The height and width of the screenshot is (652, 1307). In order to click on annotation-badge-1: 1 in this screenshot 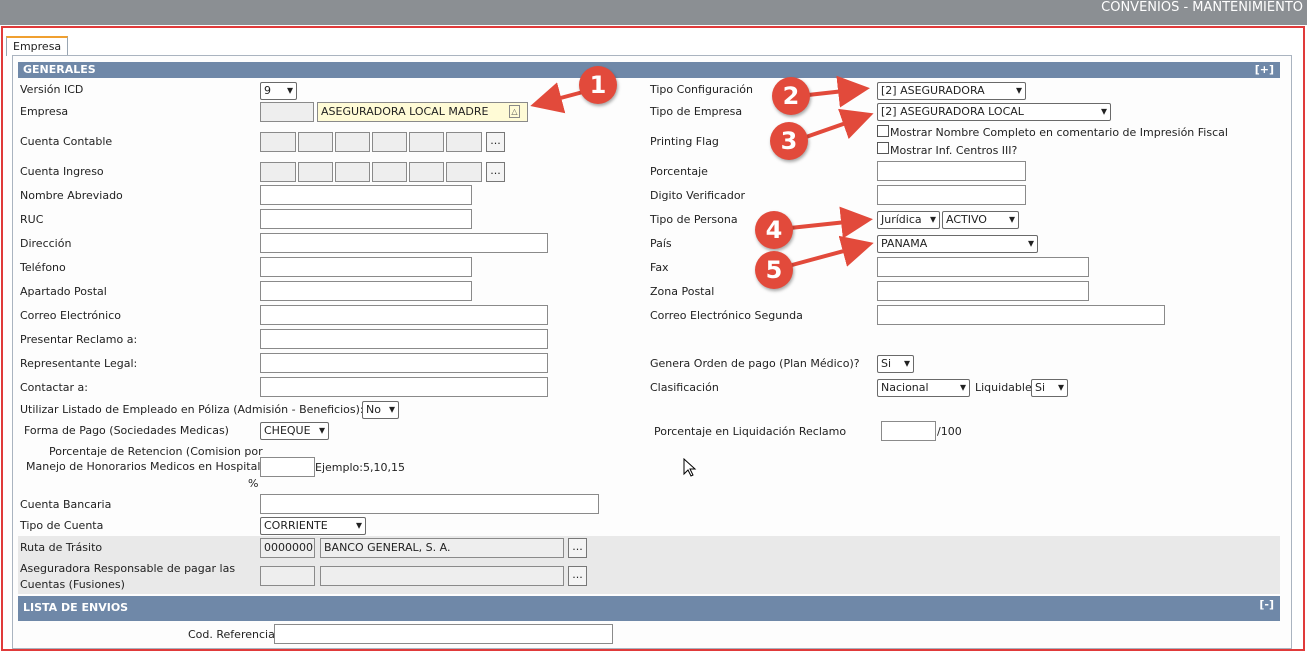, I will do `click(598, 85)`.